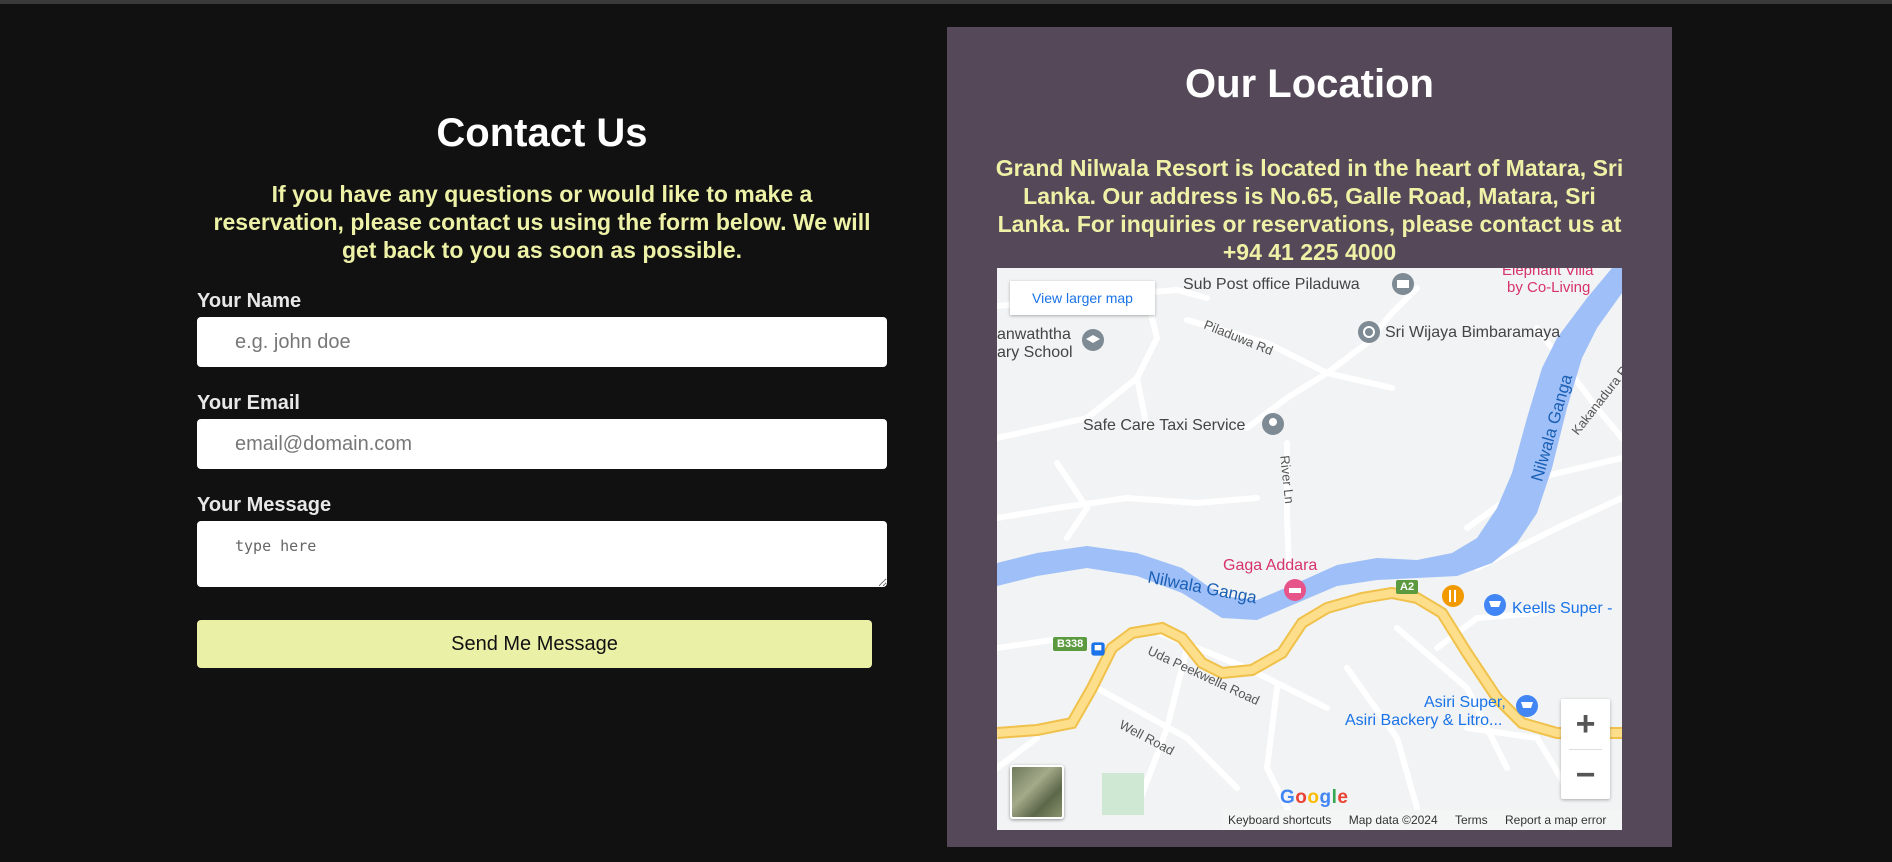  Describe the element at coordinates (1369, 332) in the screenshot. I see `temple-pin-icon` at that location.